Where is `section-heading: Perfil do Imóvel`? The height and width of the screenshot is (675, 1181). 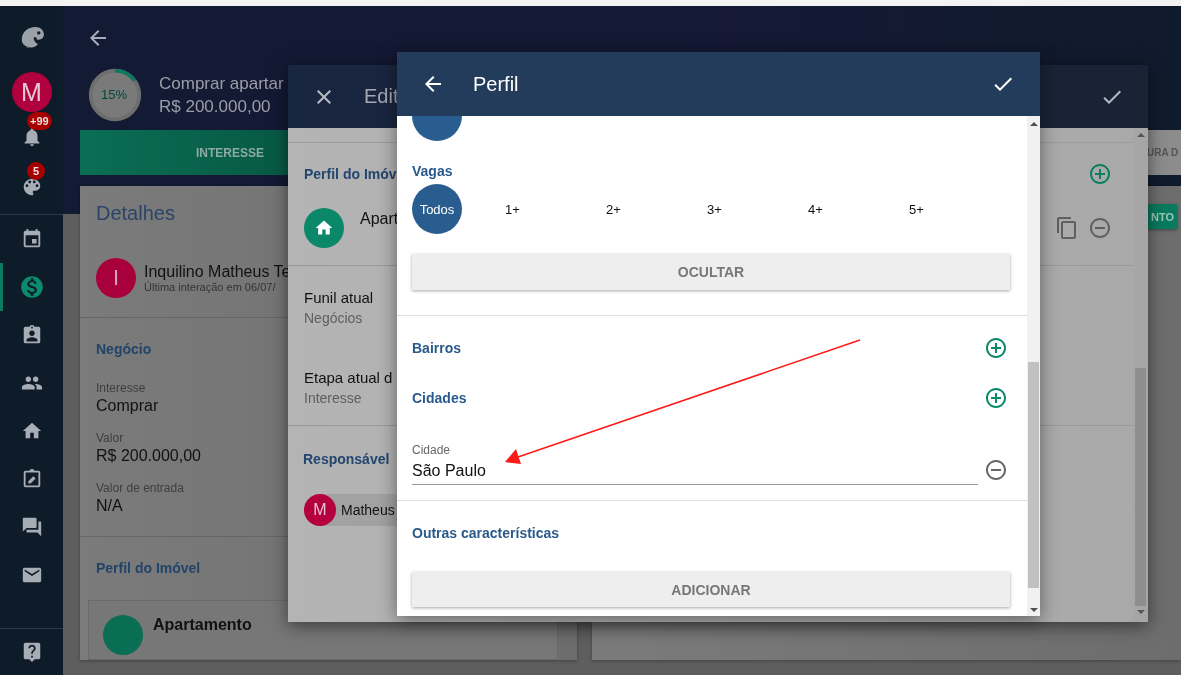 section-heading: Perfil do Imóvel is located at coordinates (148, 568).